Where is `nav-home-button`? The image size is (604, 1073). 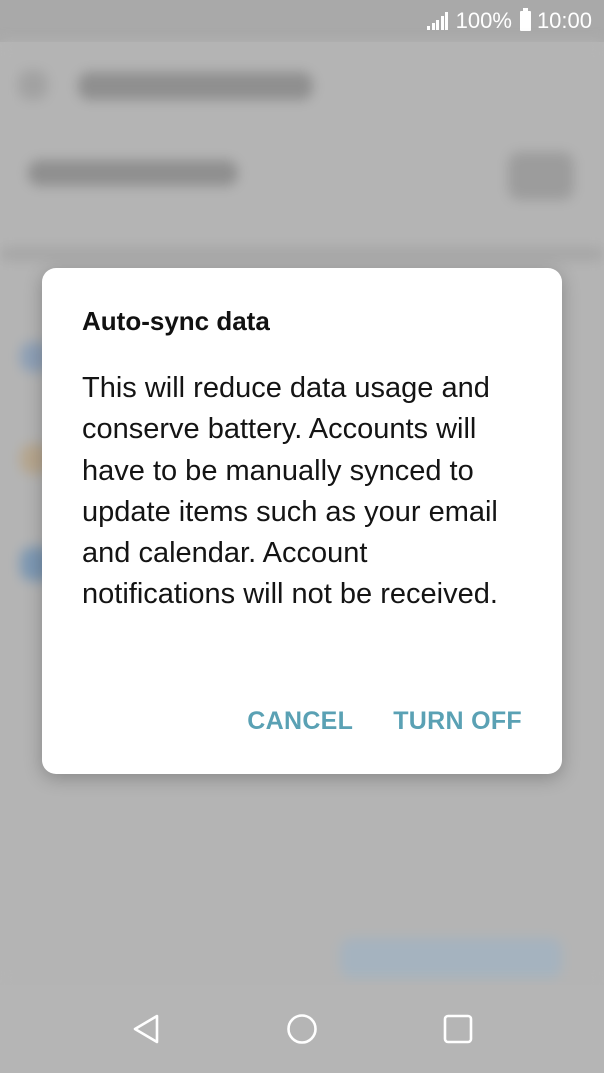 nav-home-button is located at coordinates (302, 1029).